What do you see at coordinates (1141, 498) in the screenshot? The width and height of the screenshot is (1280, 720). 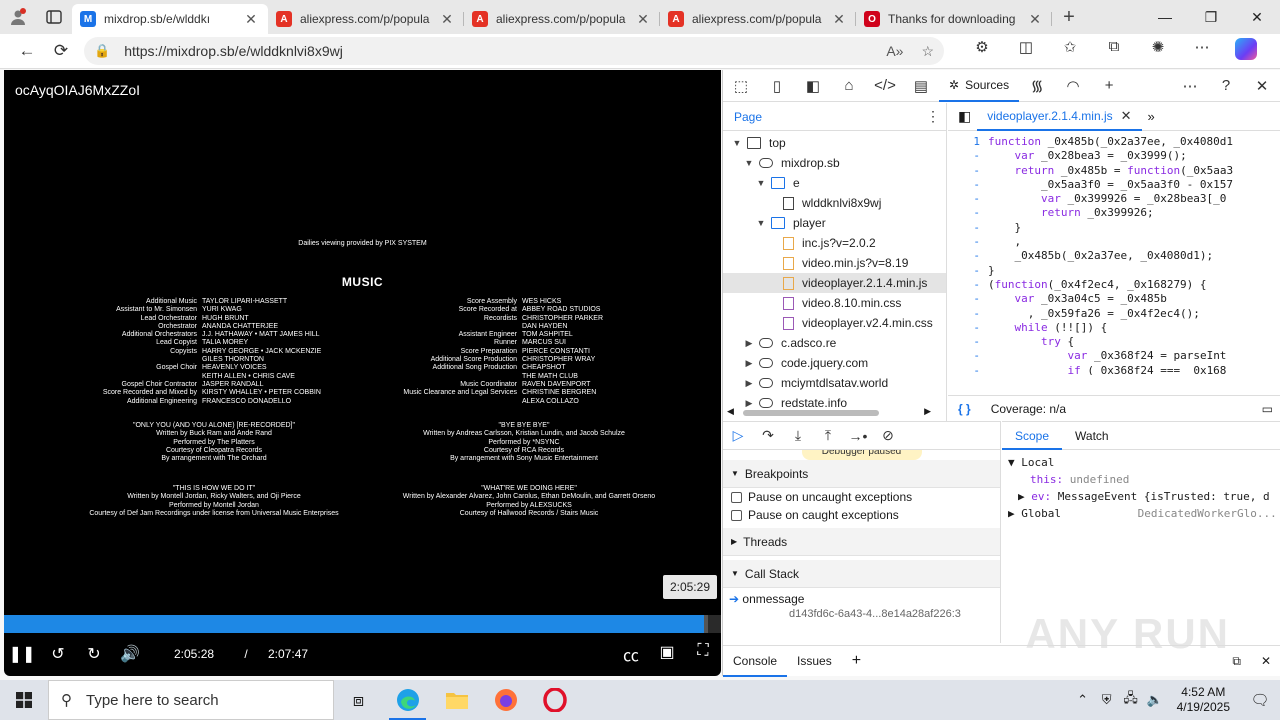 I see `scope-ev-row: ▶ ev: MessageEvent {isTrusted: true, d` at bounding box center [1141, 498].